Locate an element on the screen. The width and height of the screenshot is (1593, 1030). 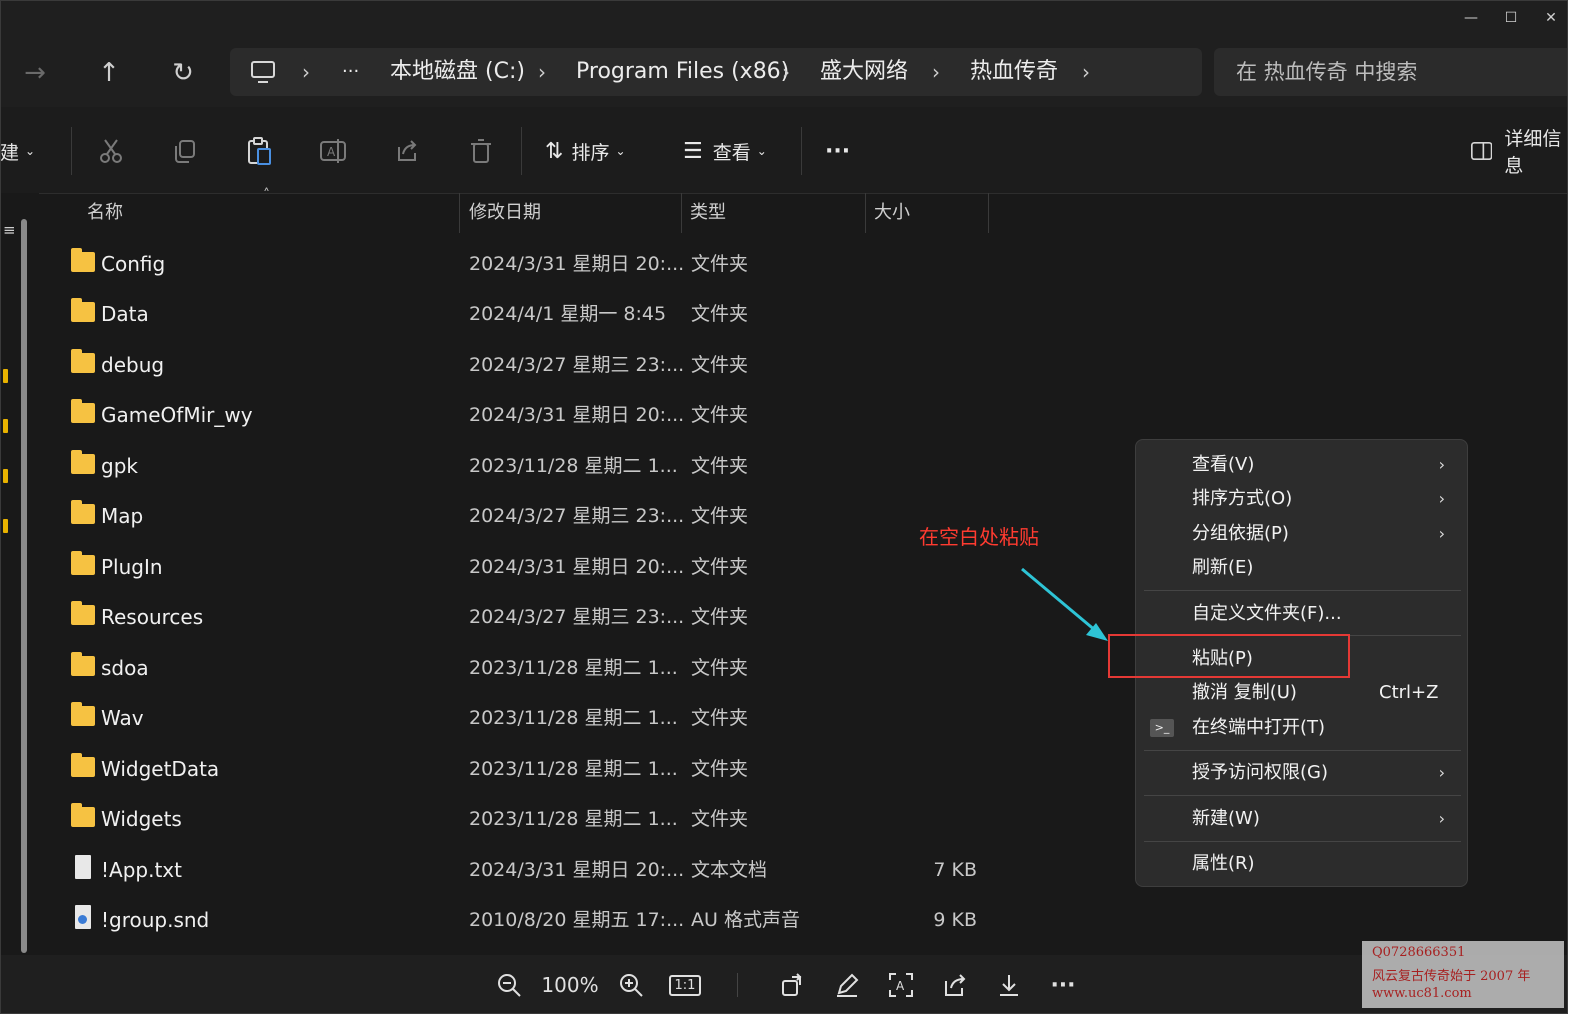
search-box is located at coordinates (1390, 72).